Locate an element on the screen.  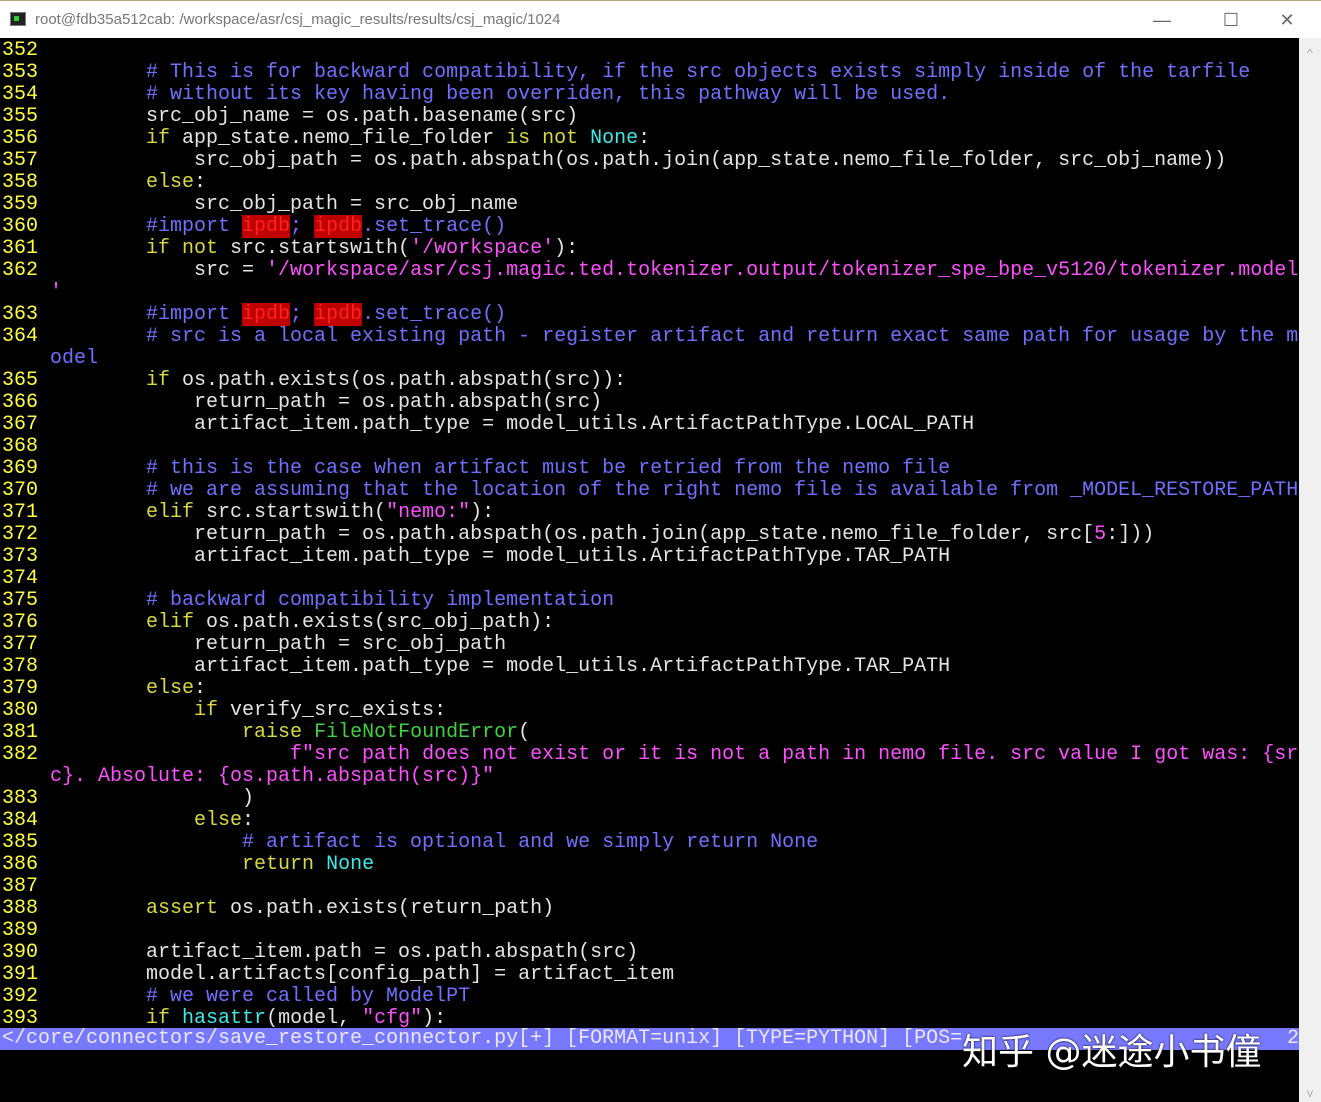
code-text: os.path.exists(os.path.abspath(src)): is located at coordinates (398, 380).